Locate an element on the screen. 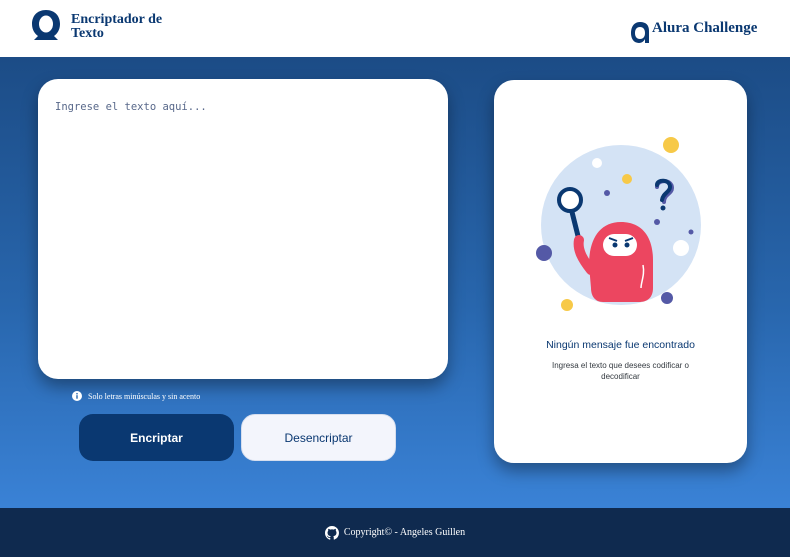 Image resolution: width=790 pixels, height=557 pixels. footer: Copyright© - Angeles Guillen is located at coordinates (395, 532).